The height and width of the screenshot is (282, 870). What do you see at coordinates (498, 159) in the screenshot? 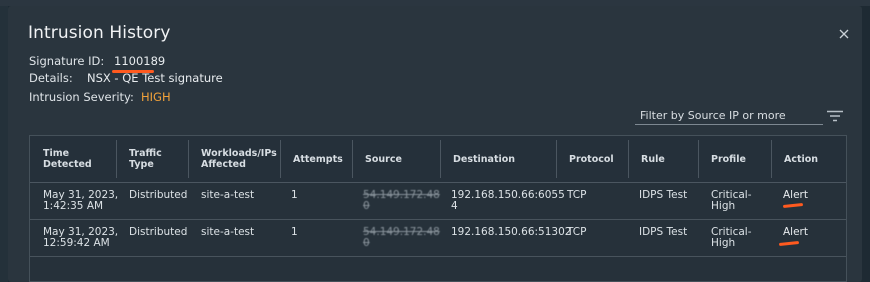
I see `header-destination: Destination` at bounding box center [498, 159].